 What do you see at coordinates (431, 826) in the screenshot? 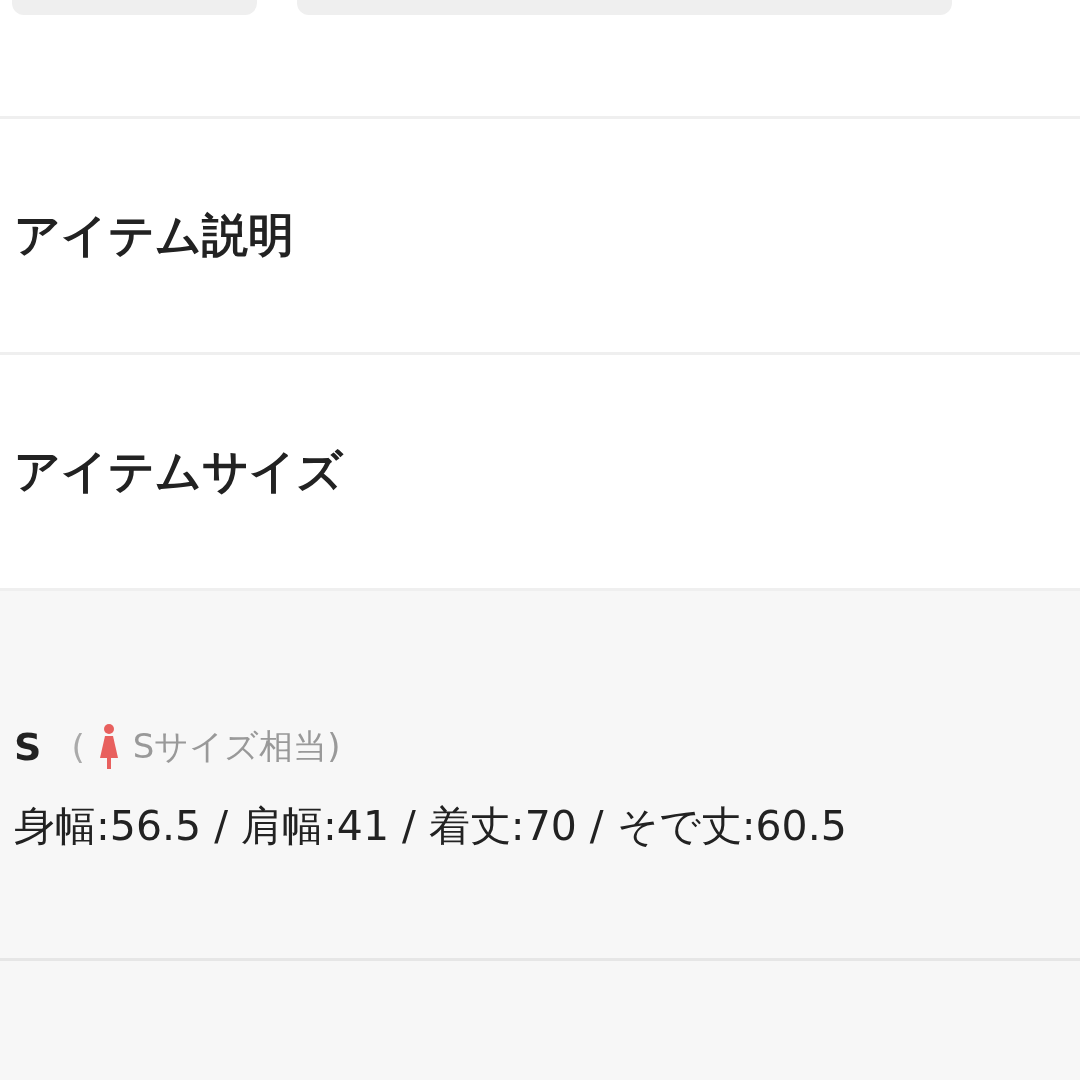
I see `size-measurements: 身幅:56.5 / 肩幅:41 / 着丈:70 / そで丈:60.5` at bounding box center [431, 826].